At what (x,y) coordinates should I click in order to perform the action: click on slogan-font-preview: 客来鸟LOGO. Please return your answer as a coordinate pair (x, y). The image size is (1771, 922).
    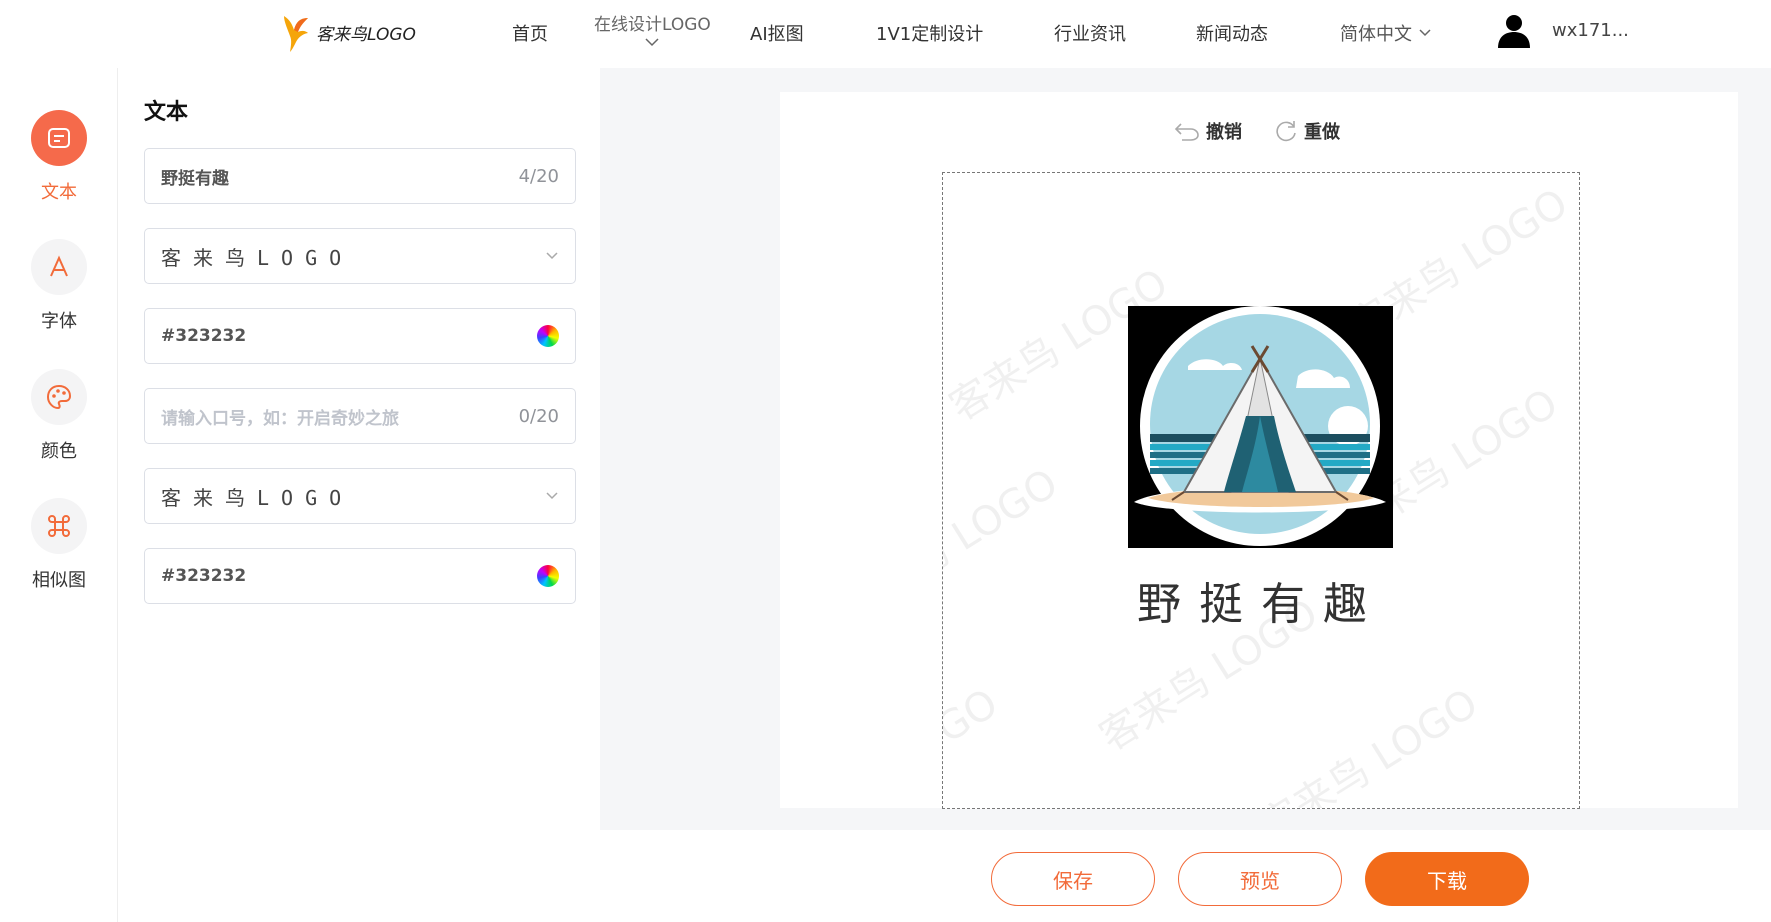
    Looking at the image, I should click on (257, 497).